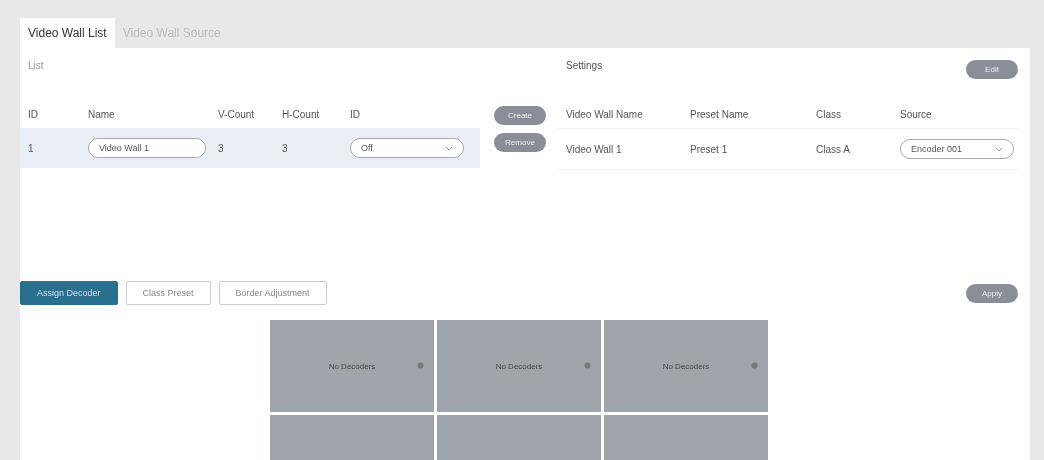 The width and height of the screenshot is (1044, 460). I want to click on source-dropdown: Encoder 001, so click(957, 149).